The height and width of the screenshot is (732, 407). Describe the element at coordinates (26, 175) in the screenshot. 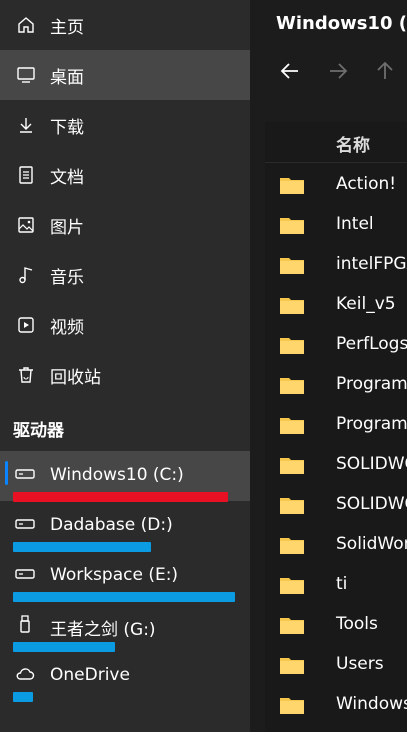

I see `document-icon` at that location.